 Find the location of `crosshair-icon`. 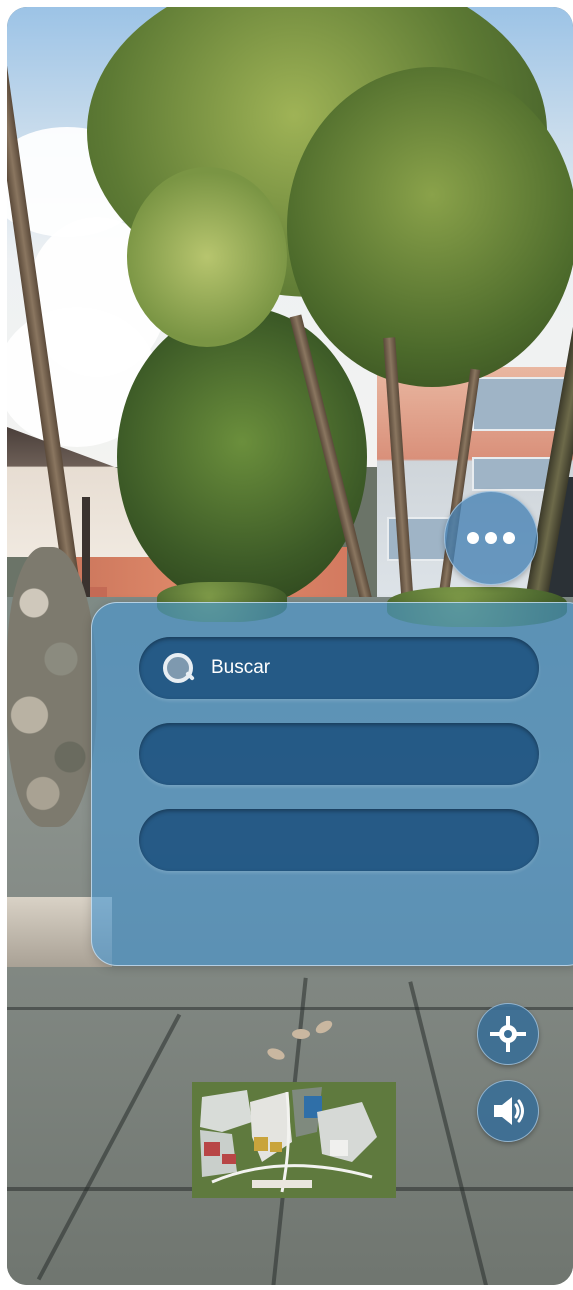

crosshair-icon is located at coordinates (508, 1034).